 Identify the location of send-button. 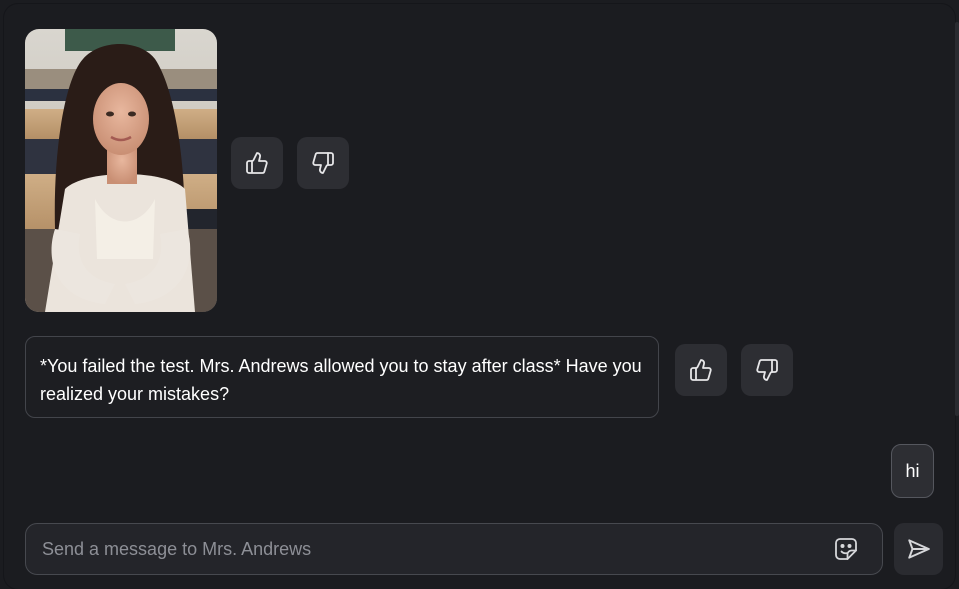
(918, 549).